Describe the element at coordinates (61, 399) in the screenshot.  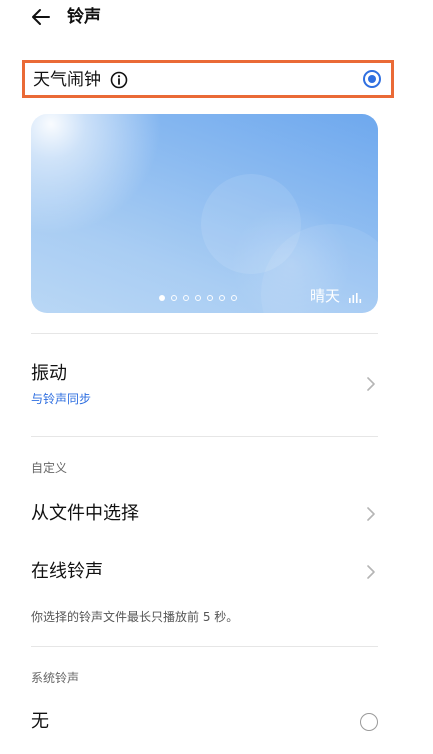
I see `vibration-subtitle: 与铃声同步` at that location.